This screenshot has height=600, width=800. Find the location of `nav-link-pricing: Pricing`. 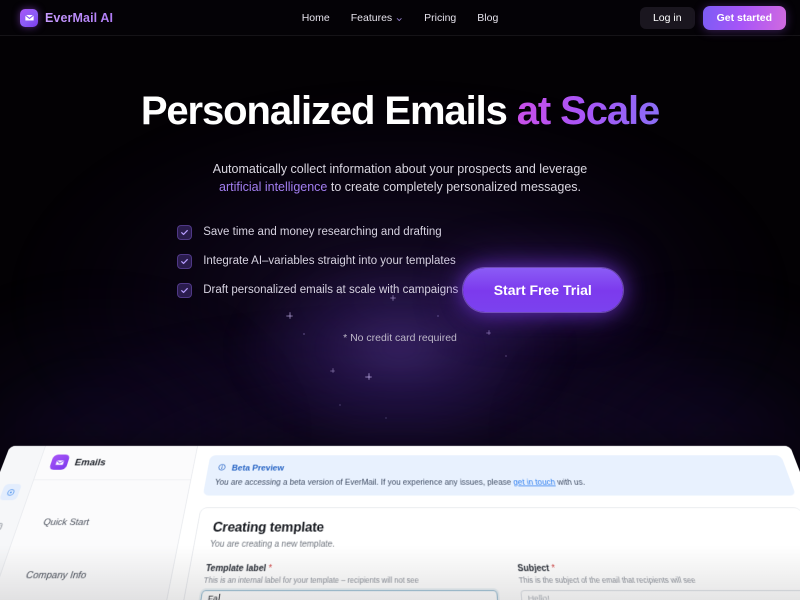

nav-link-pricing: Pricing is located at coordinates (440, 18).